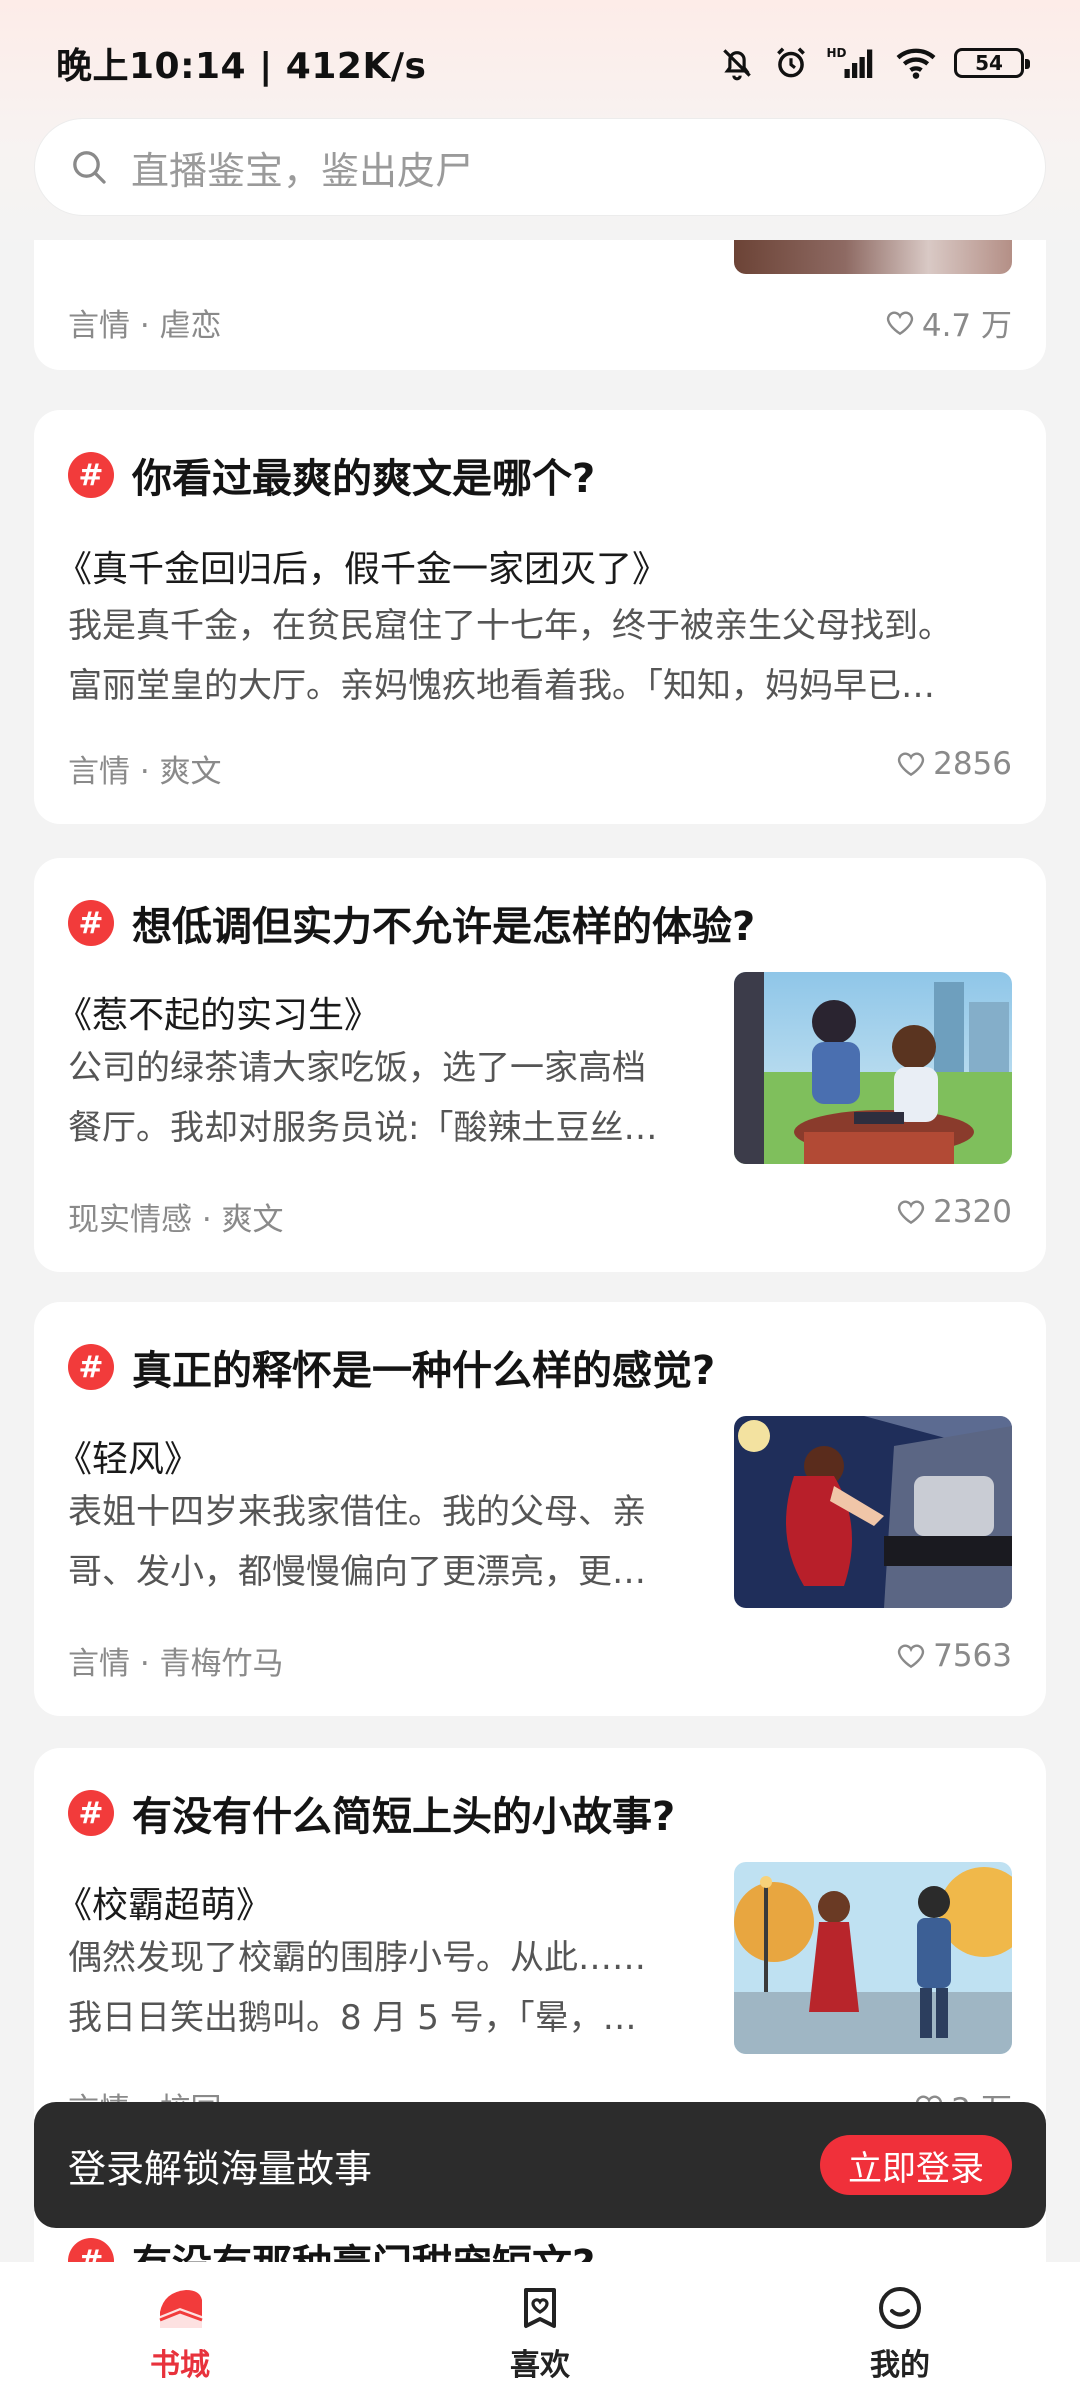  What do you see at coordinates (145, 326) in the screenshot?
I see `story-tags: 言情 · 虐恋` at bounding box center [145, 326].